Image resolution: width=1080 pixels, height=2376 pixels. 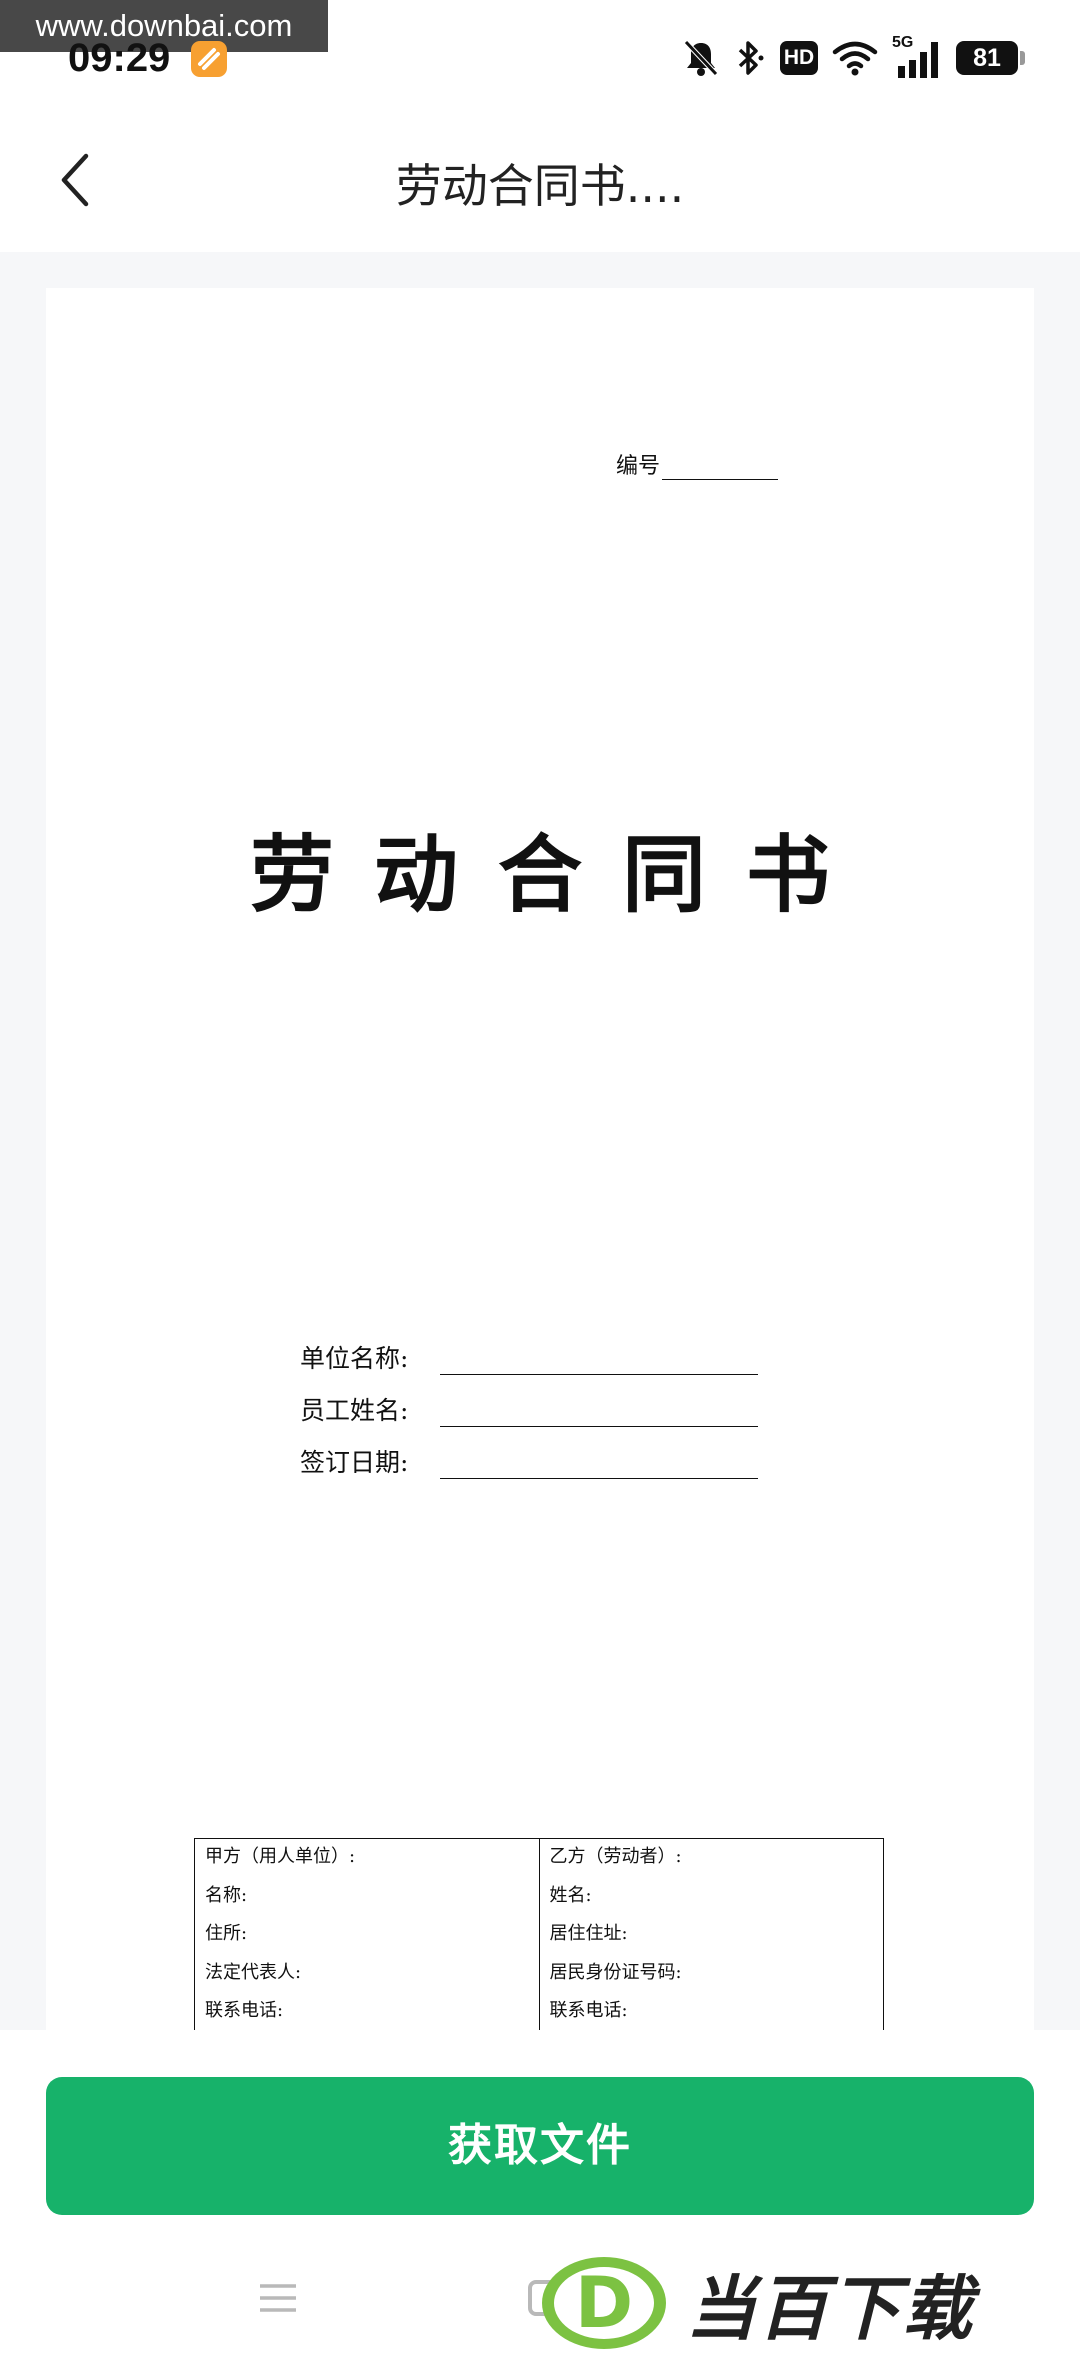 I want to click on document-number: 编号, so click(x=697, y=464).